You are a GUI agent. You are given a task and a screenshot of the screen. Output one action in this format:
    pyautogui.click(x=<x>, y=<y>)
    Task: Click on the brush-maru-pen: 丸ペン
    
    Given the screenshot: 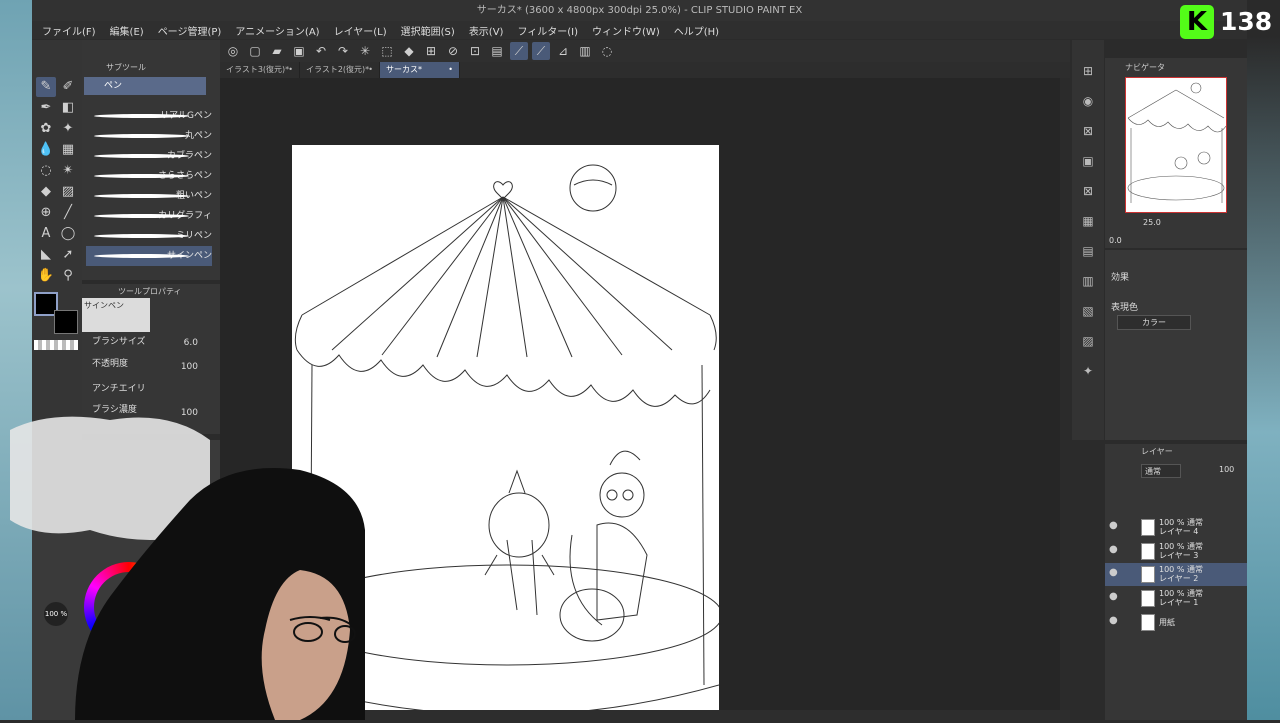 What is the action you would take?
    pyautogui.click(x=149, y=136)
    